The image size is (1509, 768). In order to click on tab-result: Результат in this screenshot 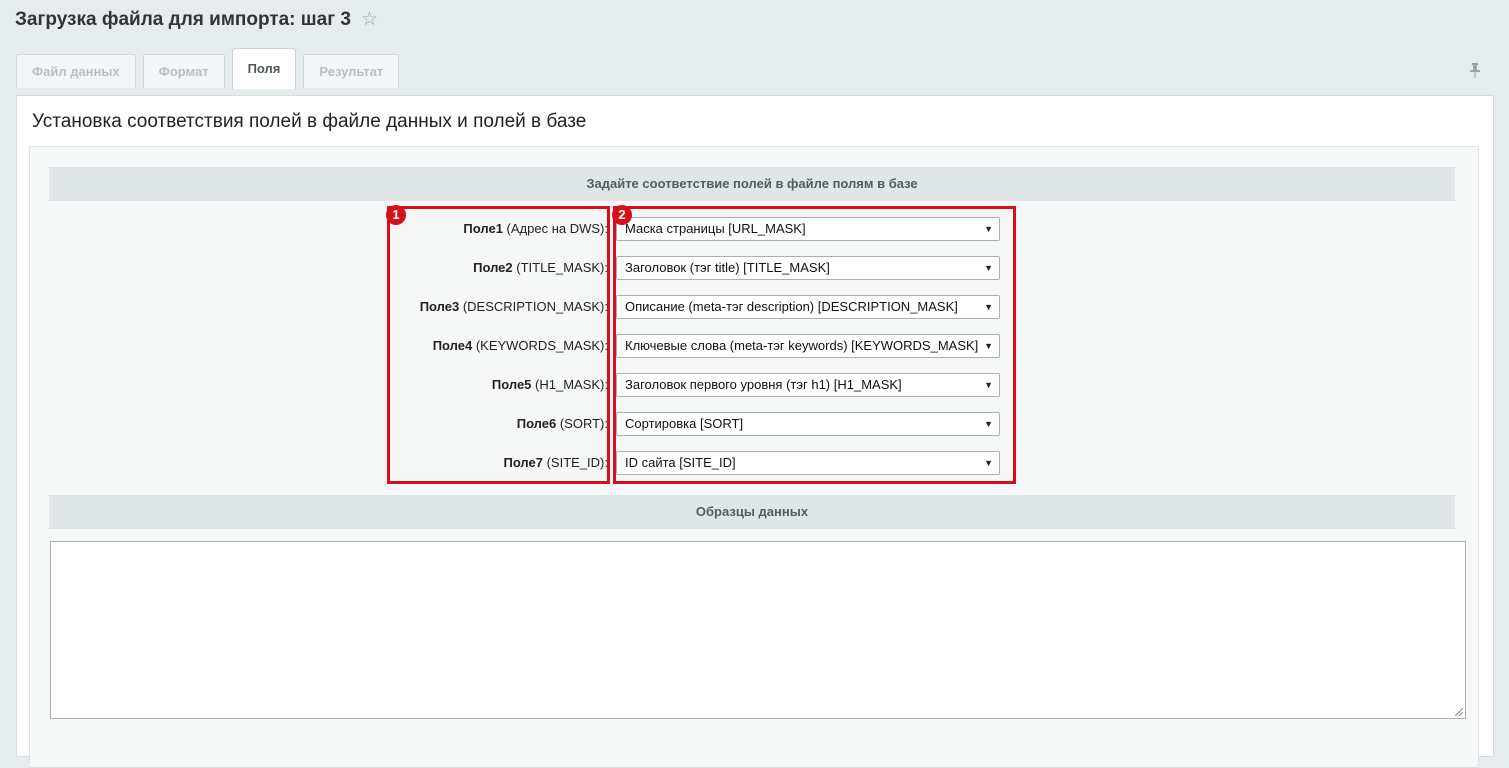, I will do `click(351, 71)`.